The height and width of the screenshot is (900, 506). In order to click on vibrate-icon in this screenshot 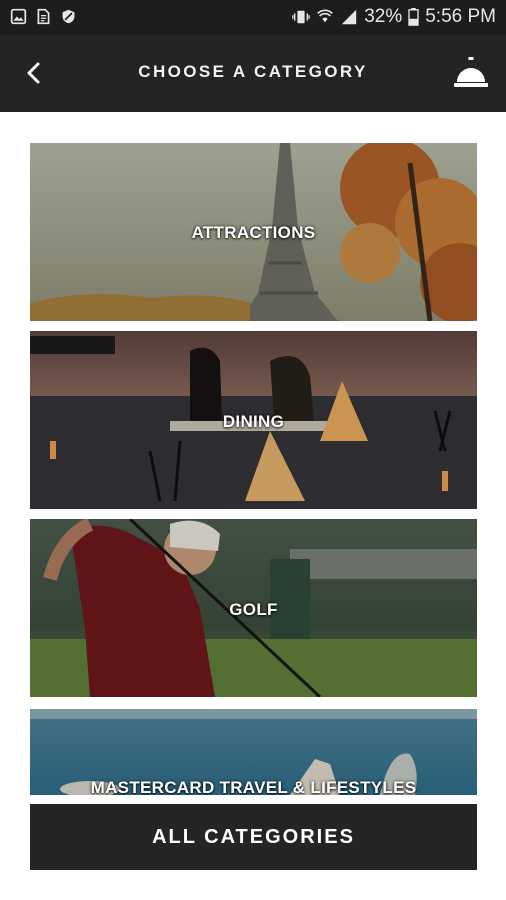, I will do `click(301, 17)`.